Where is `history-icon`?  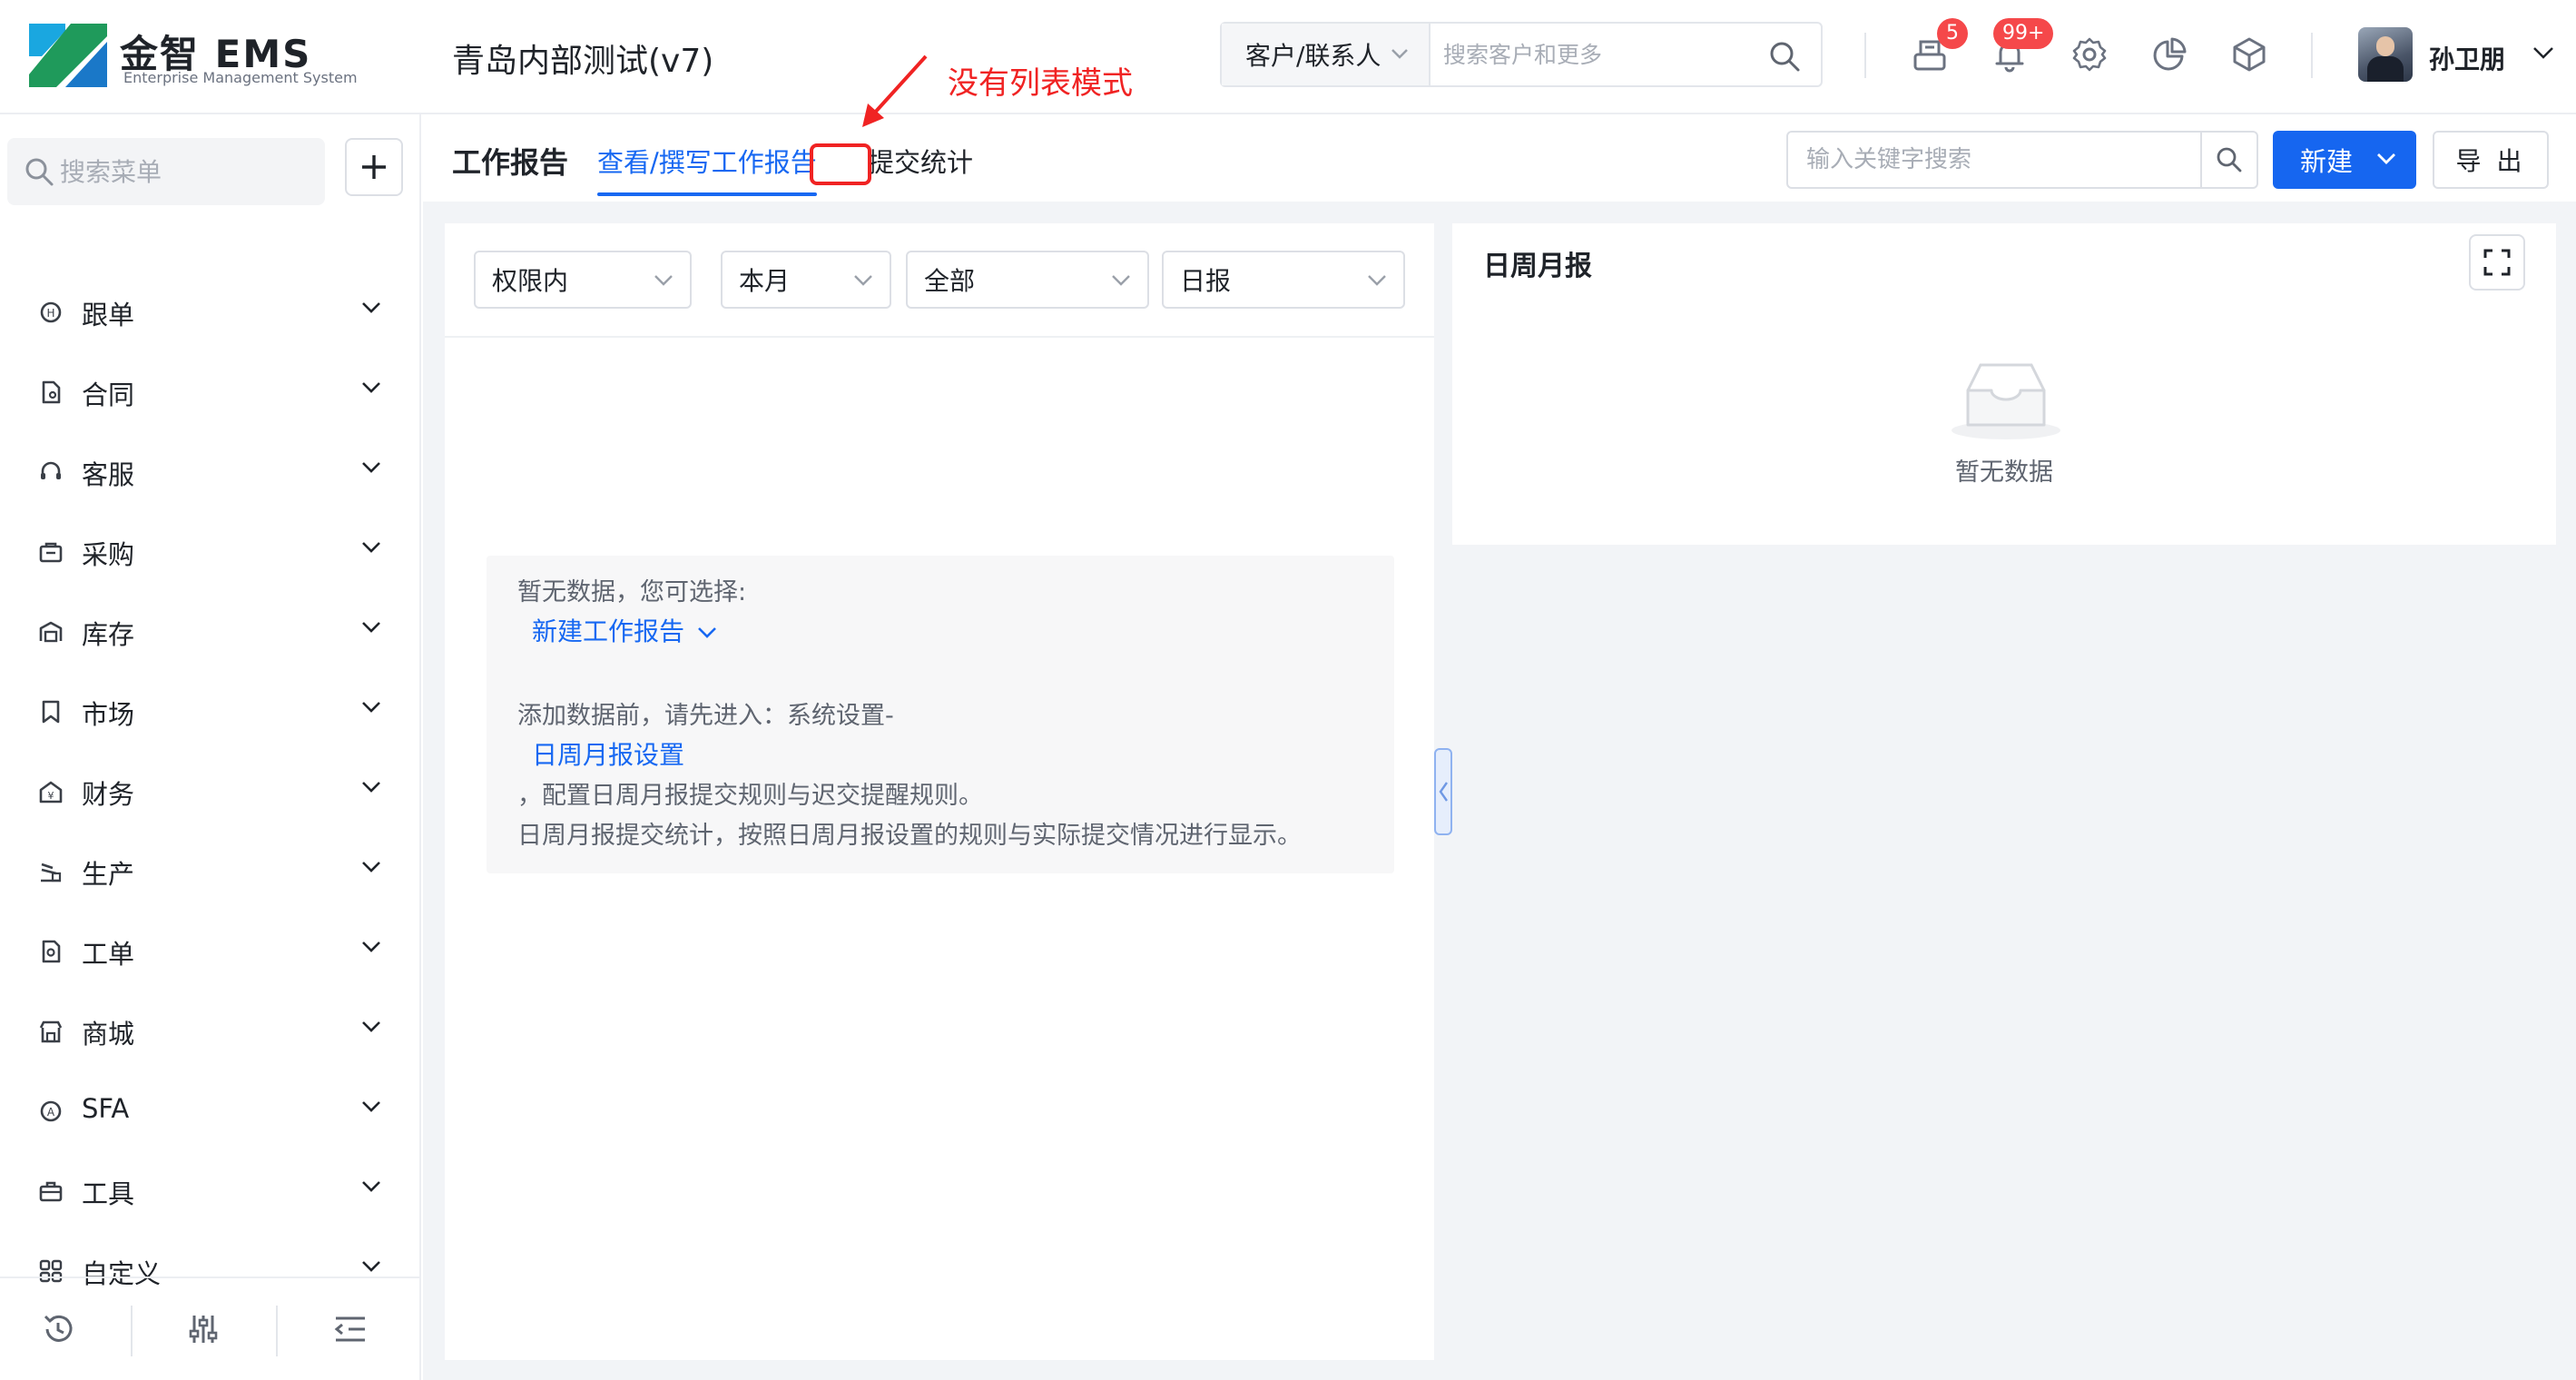
history-icon is located at coordinates (58, 1328).